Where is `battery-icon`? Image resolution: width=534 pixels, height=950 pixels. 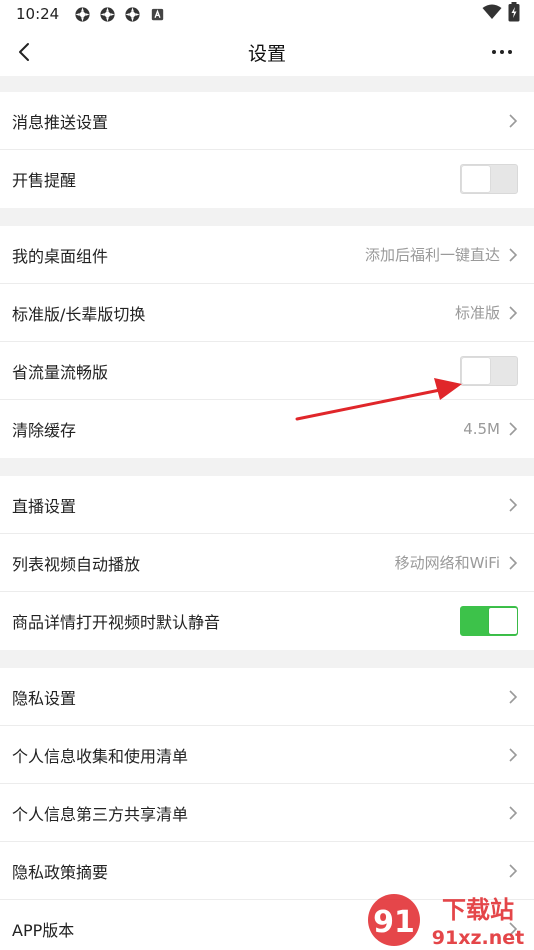 battery-icon is located at coordinates (514, 14).